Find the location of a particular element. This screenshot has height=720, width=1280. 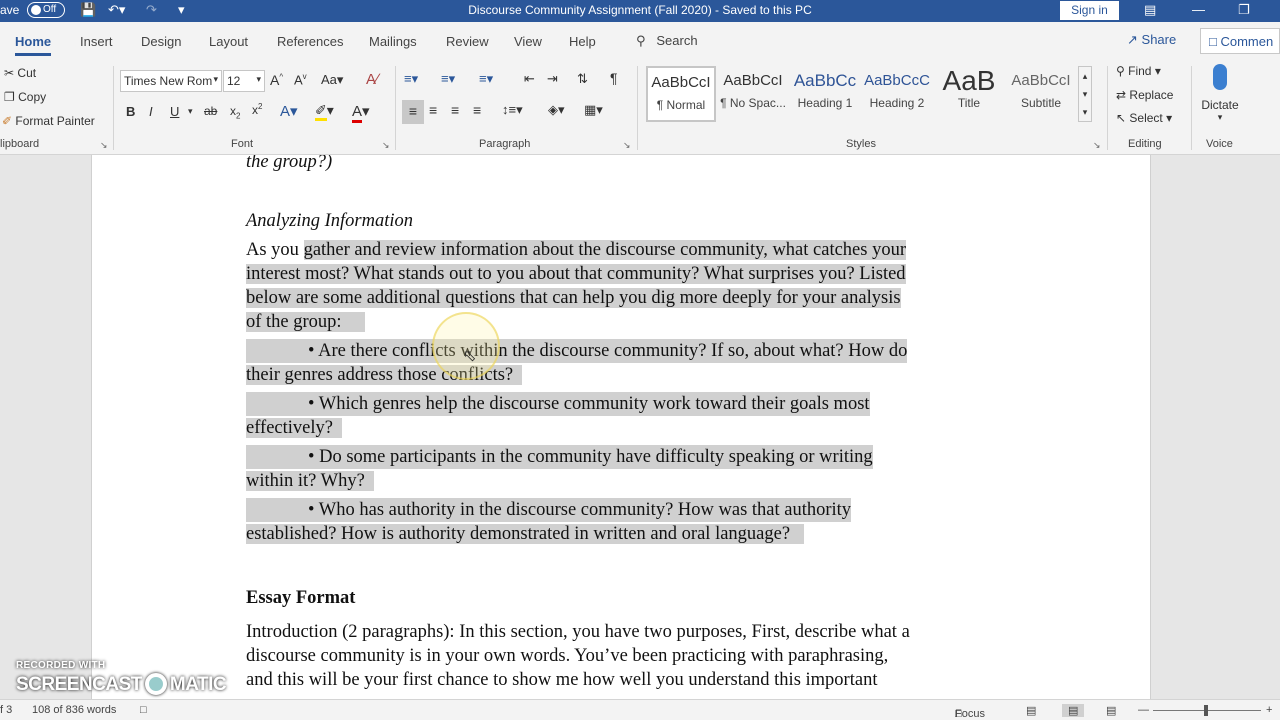

line-spacing-icon: ↕≡▾ is located at coordinates (512, 110).